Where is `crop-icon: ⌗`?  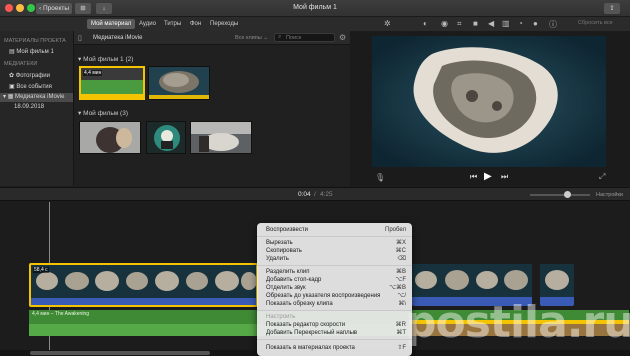 crop-icon: ⌗ is located at coordinates (459, 24).